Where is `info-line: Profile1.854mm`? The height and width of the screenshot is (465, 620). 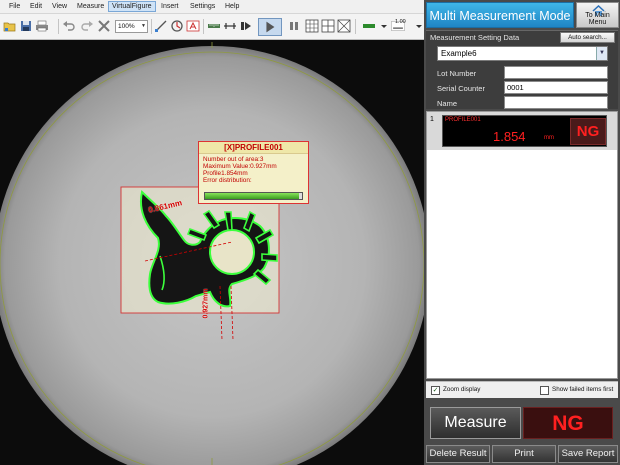 info-line: Profile1.854mm is located at coordinates (225, 173).